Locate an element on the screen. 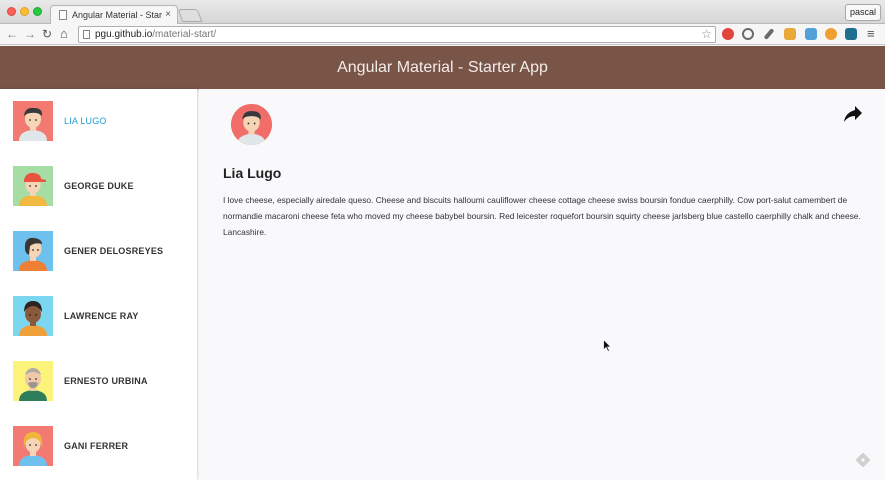  user-name: GEORGE DUKE is located at coordinates (99, 186).